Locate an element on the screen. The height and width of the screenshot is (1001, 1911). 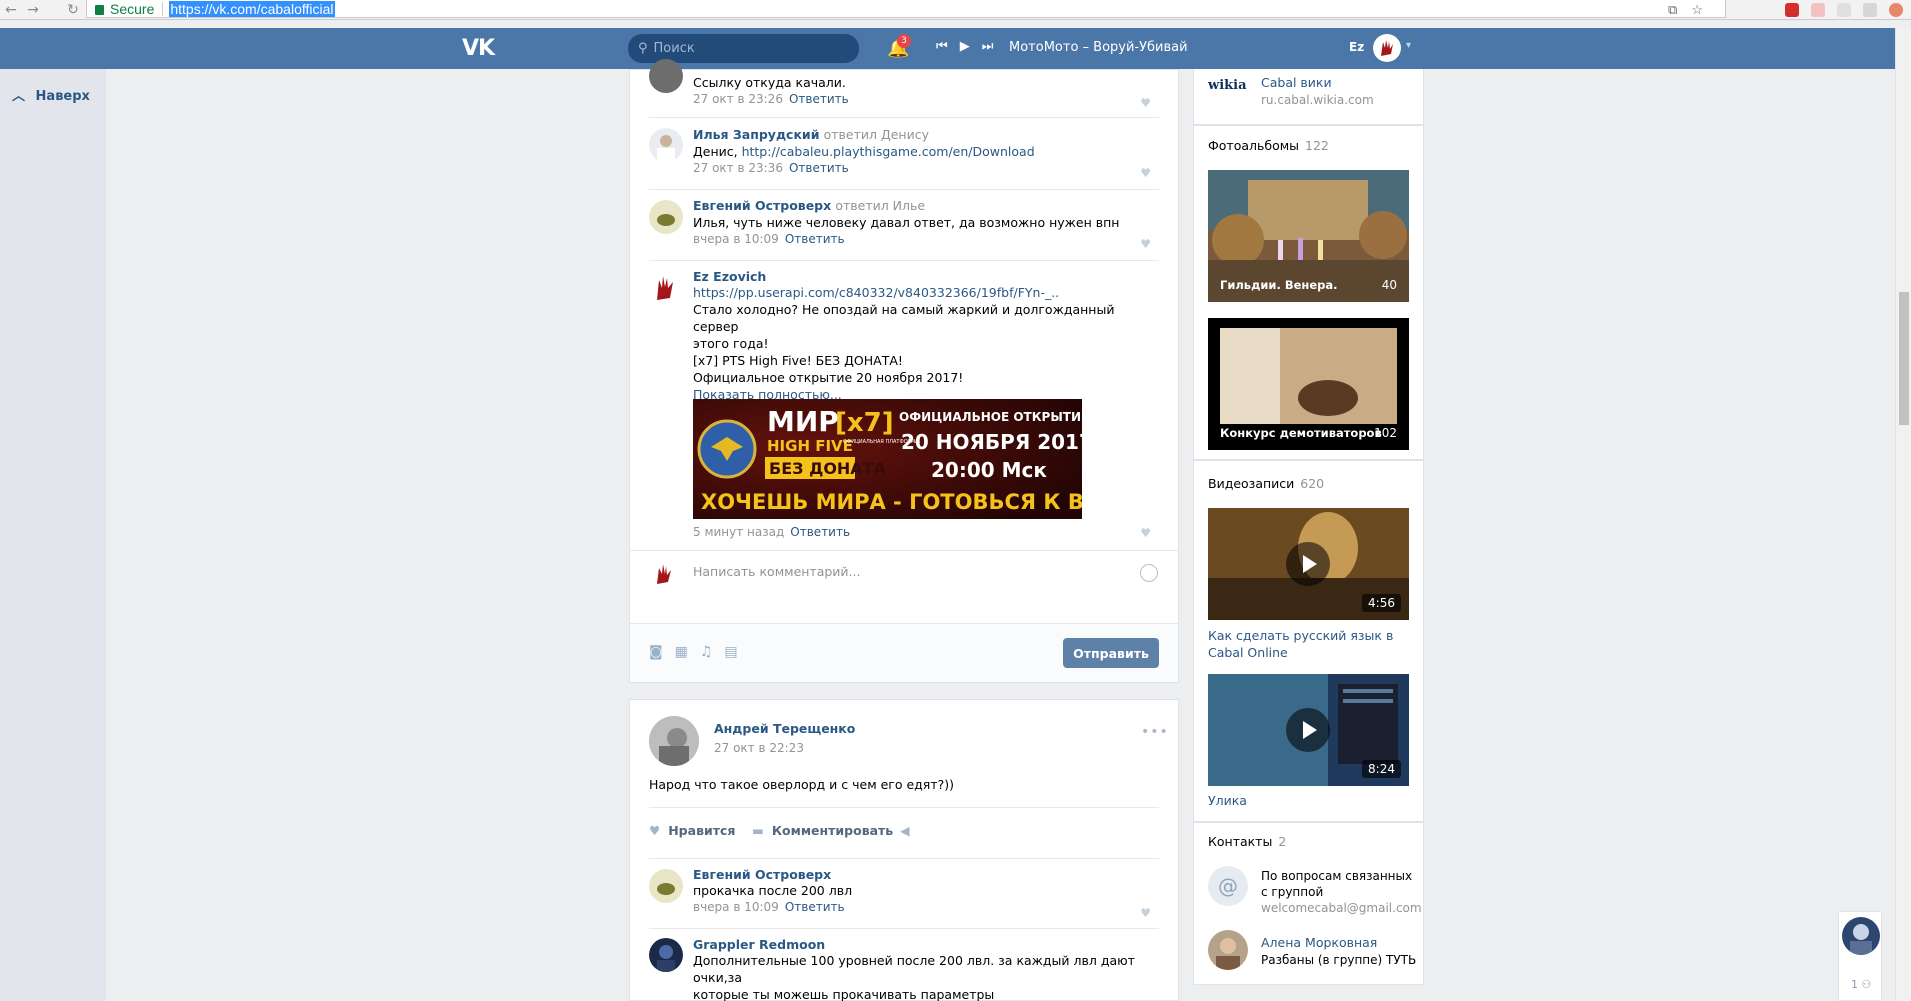
emoji-icon is located at coordinates (1149, 573).